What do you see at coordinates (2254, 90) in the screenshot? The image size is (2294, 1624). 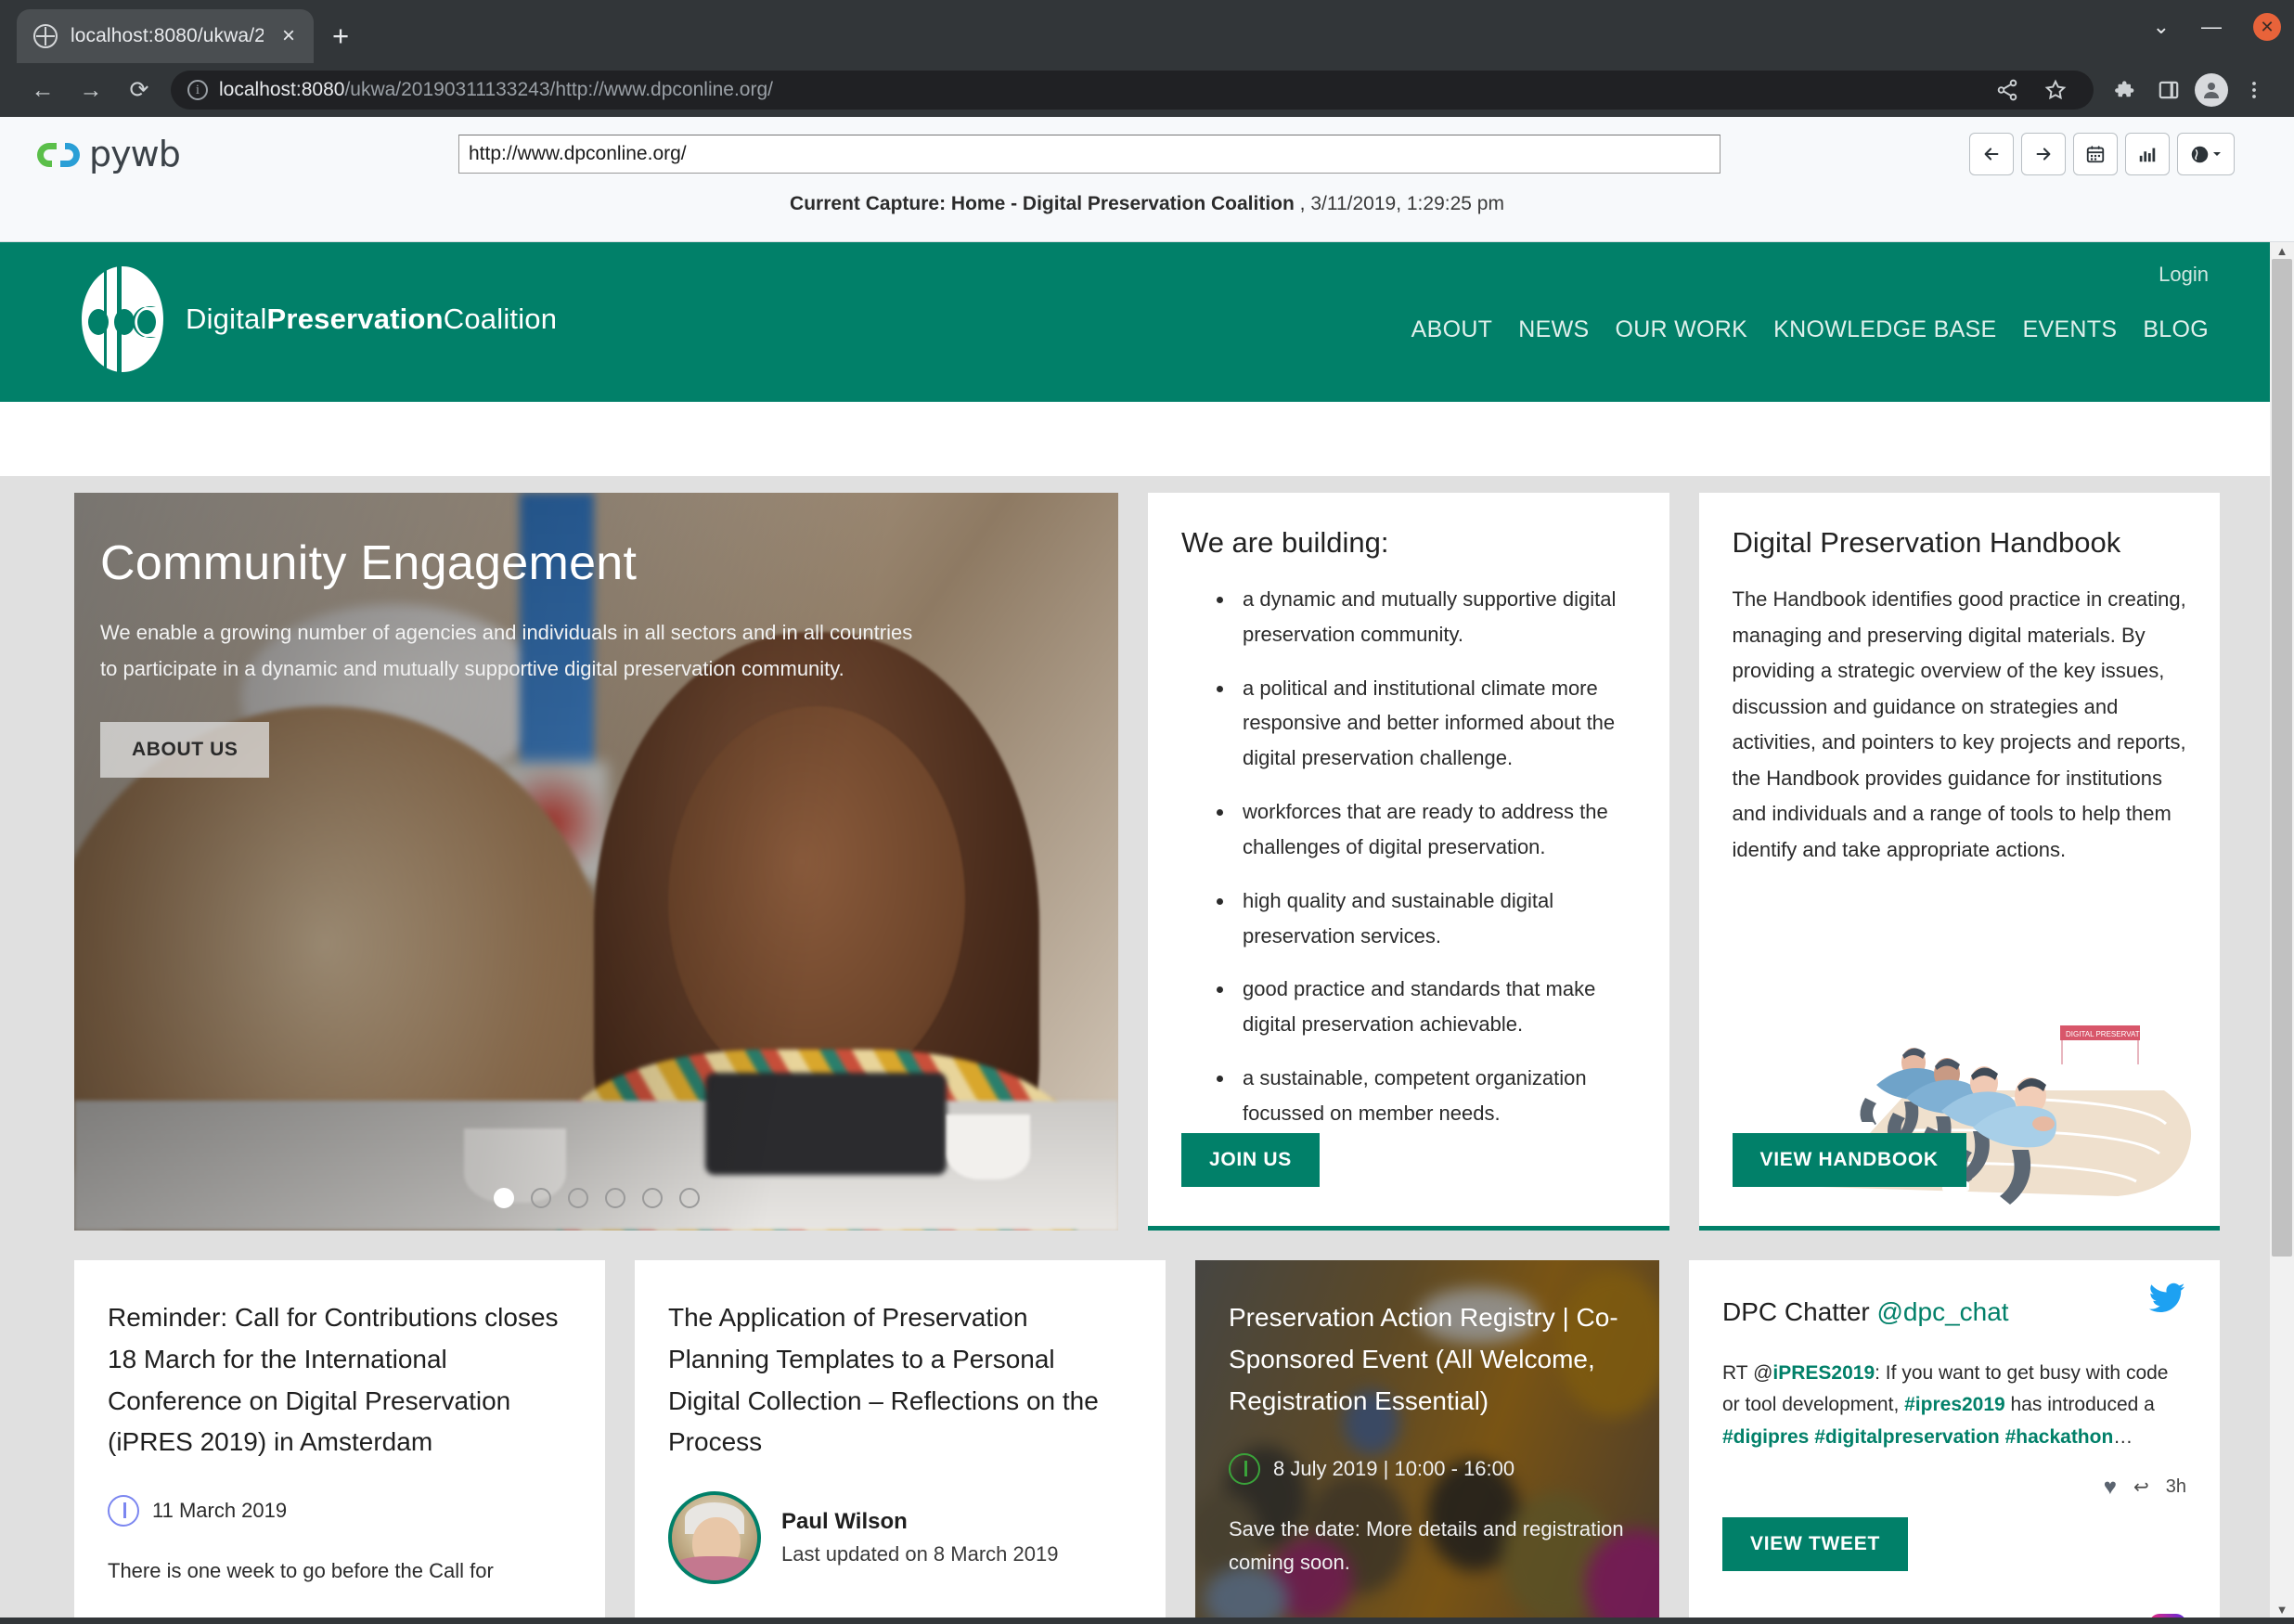 I see `menu-kebab-icon` at bounding box center [2254, 90].